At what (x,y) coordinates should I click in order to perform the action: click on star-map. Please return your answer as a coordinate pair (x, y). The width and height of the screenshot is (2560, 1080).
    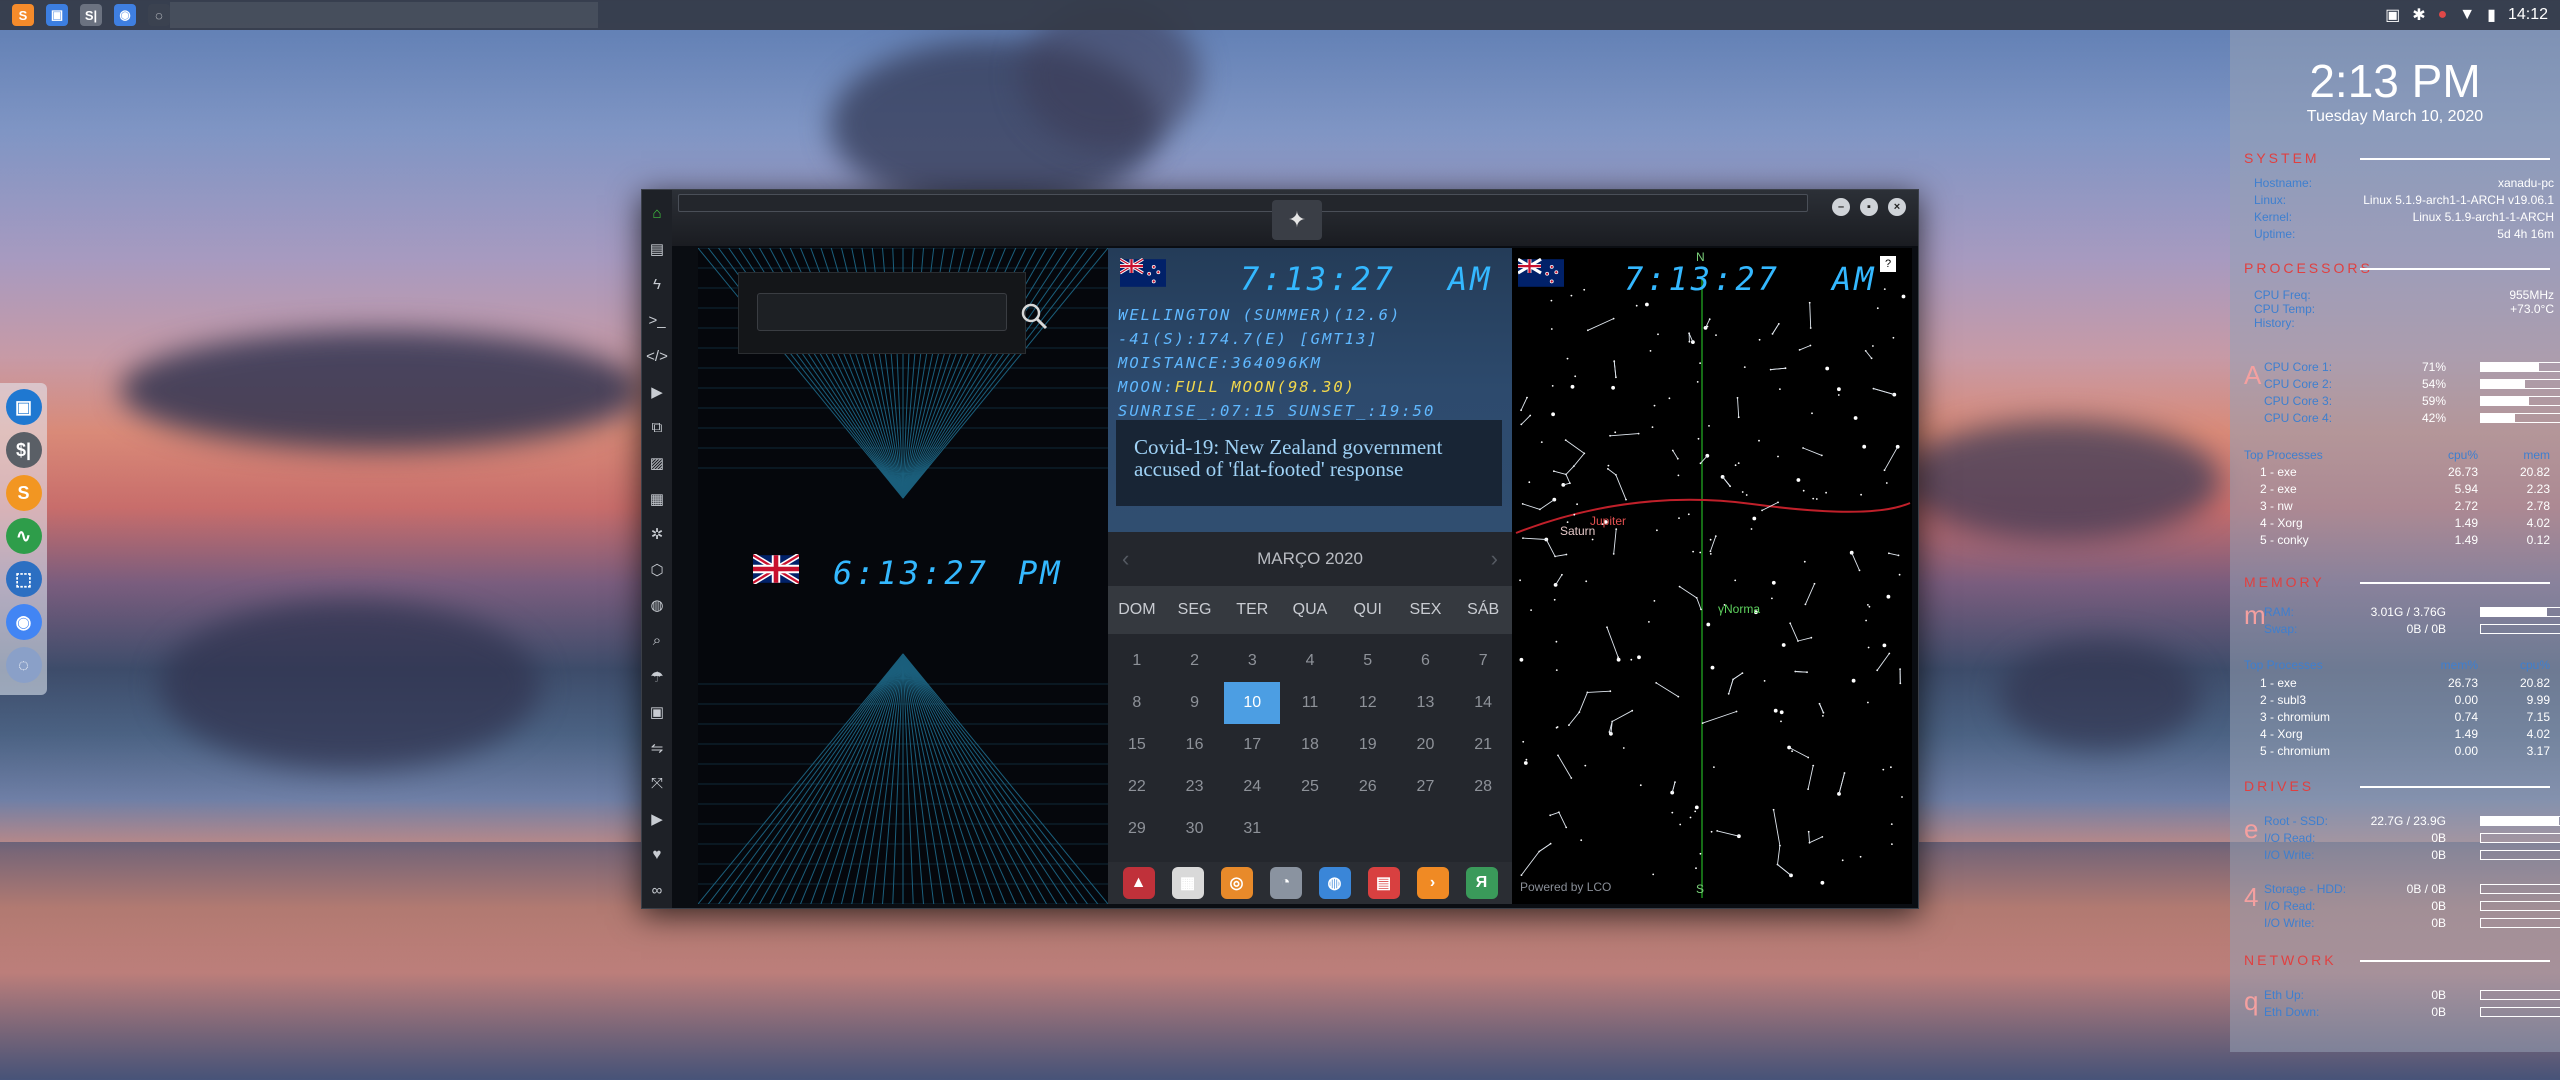
    Looking at the image, I should click on (1712, 576).